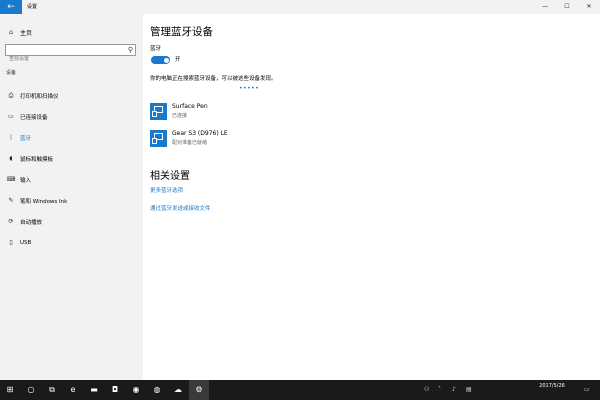 Image resolution: width=600 pixels, height=400 pixels. What do you see at coordinates (469, 390) in the screenshot?
I see `network-icon: ▤` at bounding box center [469, 390].